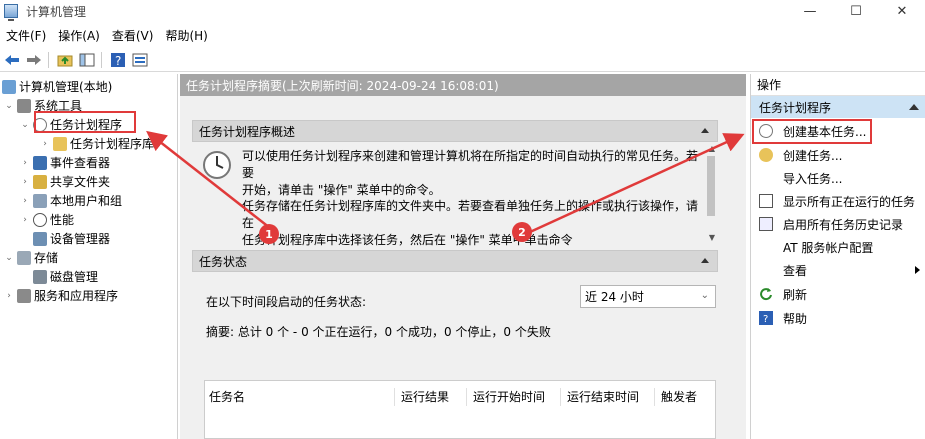 The width and height of the screenshot is (925, 439). I want to click on action-show-running-tasks: 显示所有正在运行的任务, so click(838, 201).